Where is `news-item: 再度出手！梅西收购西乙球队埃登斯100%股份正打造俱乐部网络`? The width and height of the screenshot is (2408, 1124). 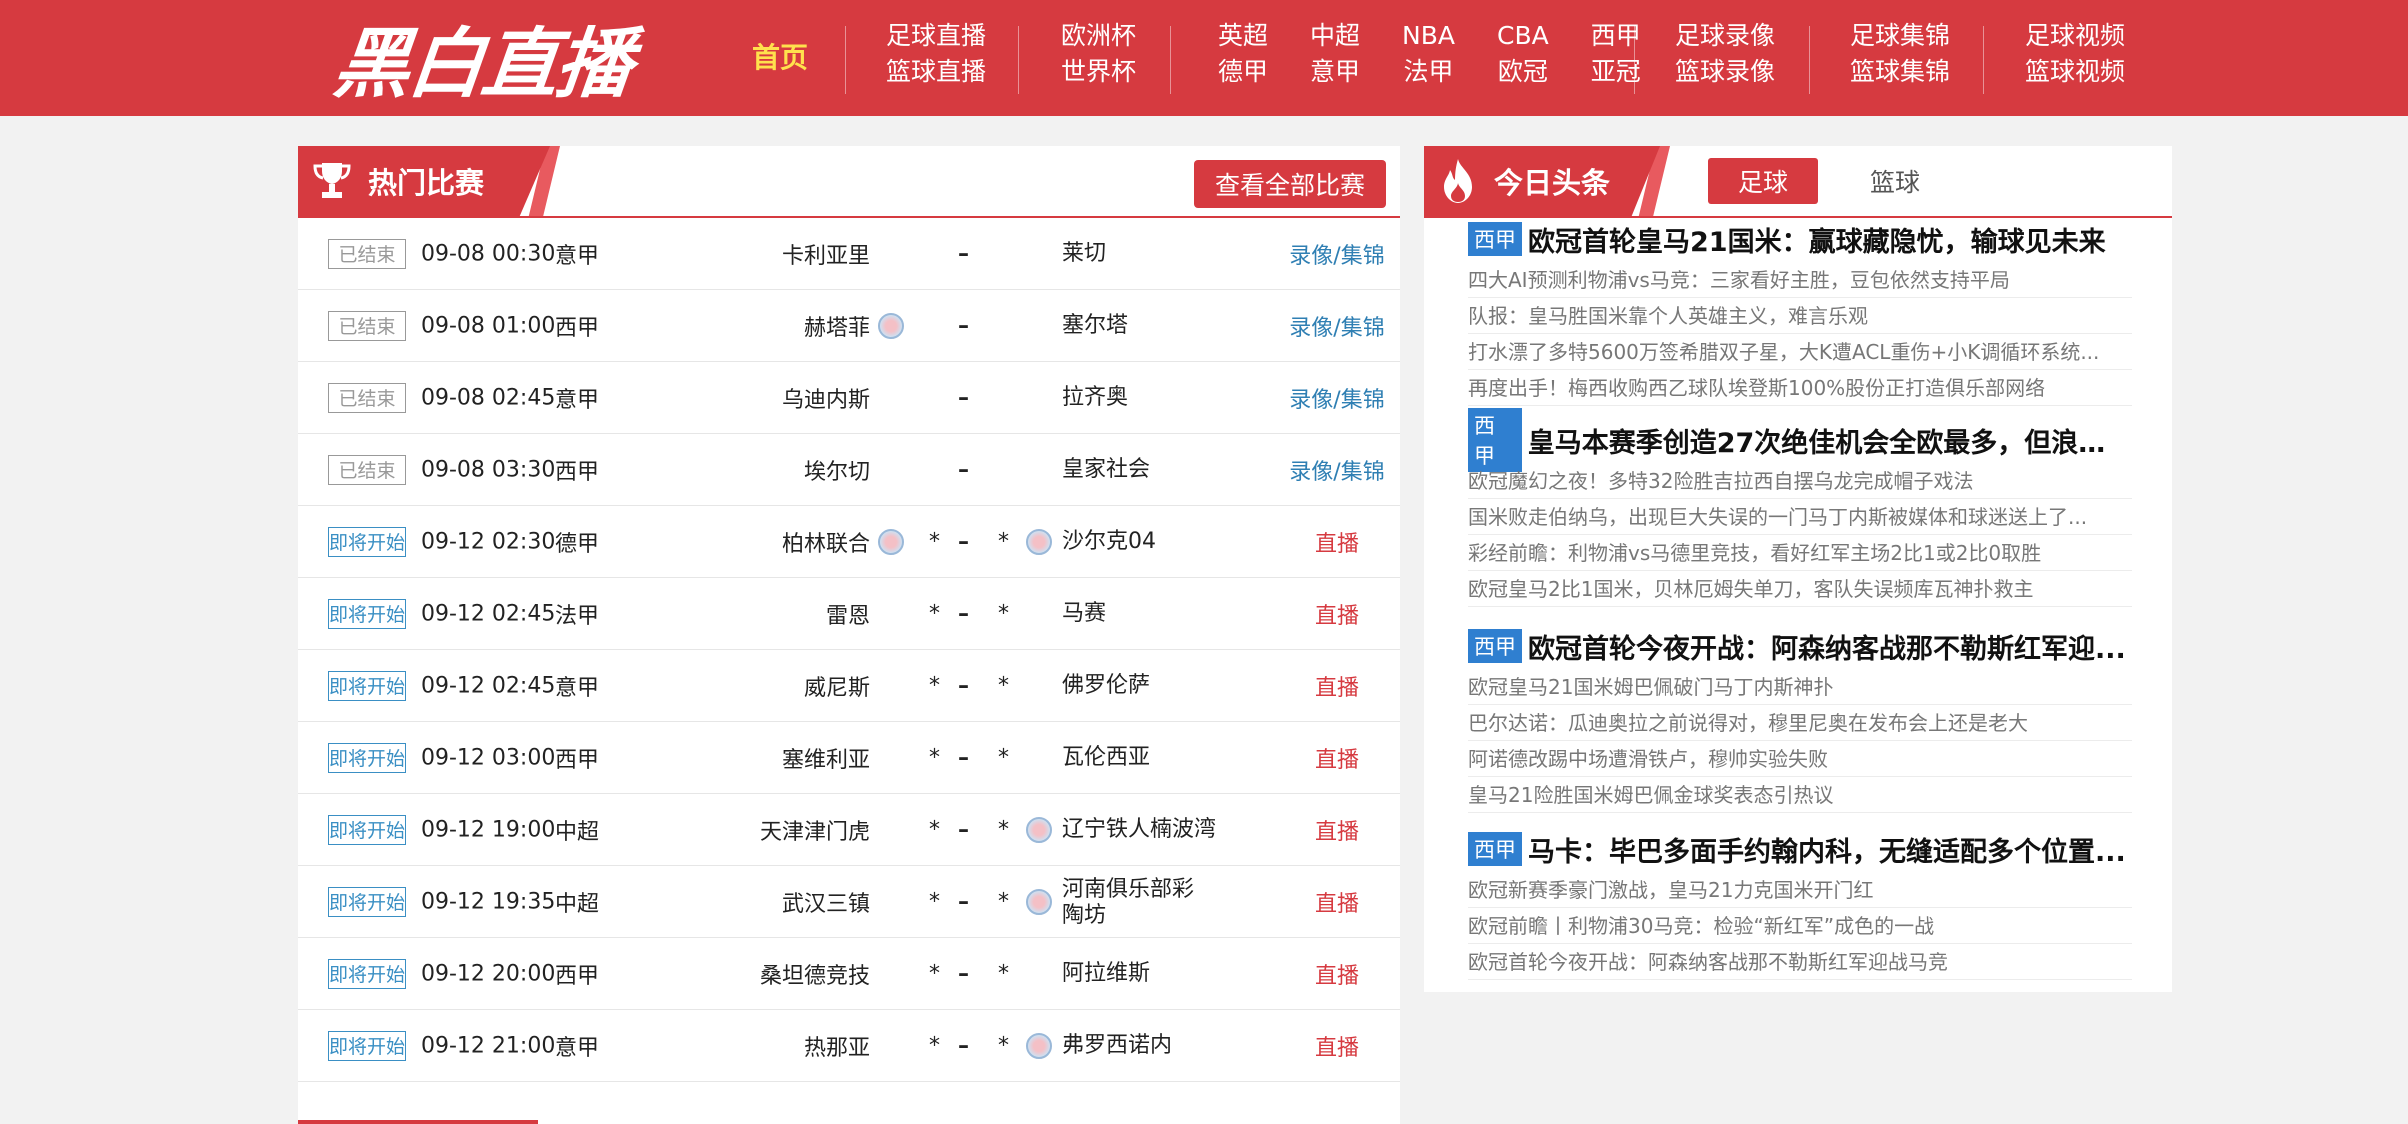 news-item: 再度出手！梅西收购西乙球队埃登斯100%股份正打造俱乐部网络 is located at coordinates (1800, 388).